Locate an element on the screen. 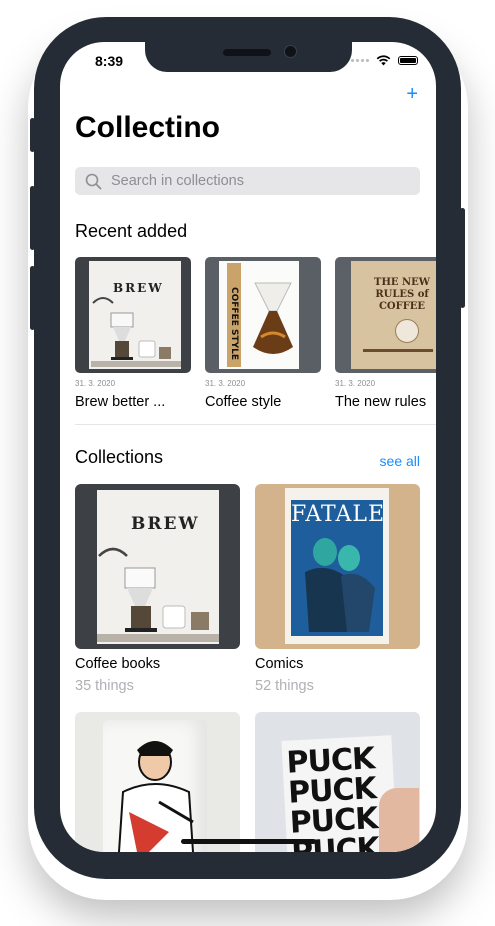  search-icon is located at coordinates (93, 181).